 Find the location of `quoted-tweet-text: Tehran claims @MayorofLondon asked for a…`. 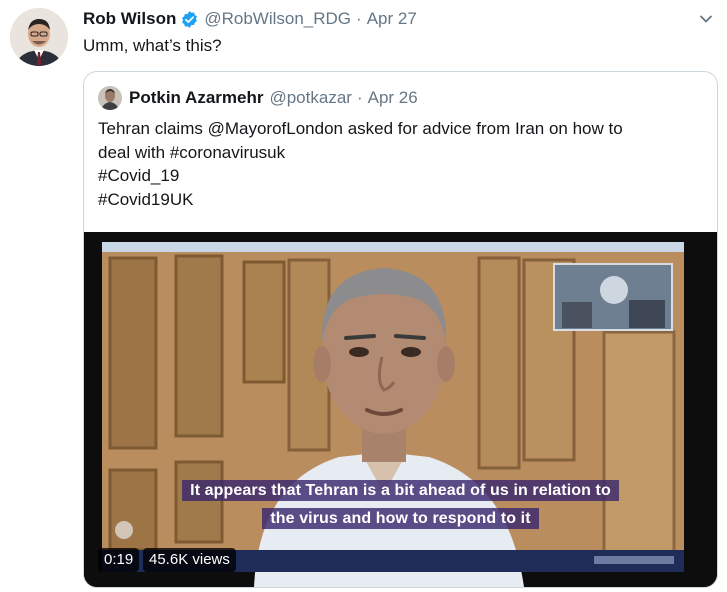

quoted-tweet-text: Tehran claims @MayorofLondon asked for a… is located at coordinates (398, 164).